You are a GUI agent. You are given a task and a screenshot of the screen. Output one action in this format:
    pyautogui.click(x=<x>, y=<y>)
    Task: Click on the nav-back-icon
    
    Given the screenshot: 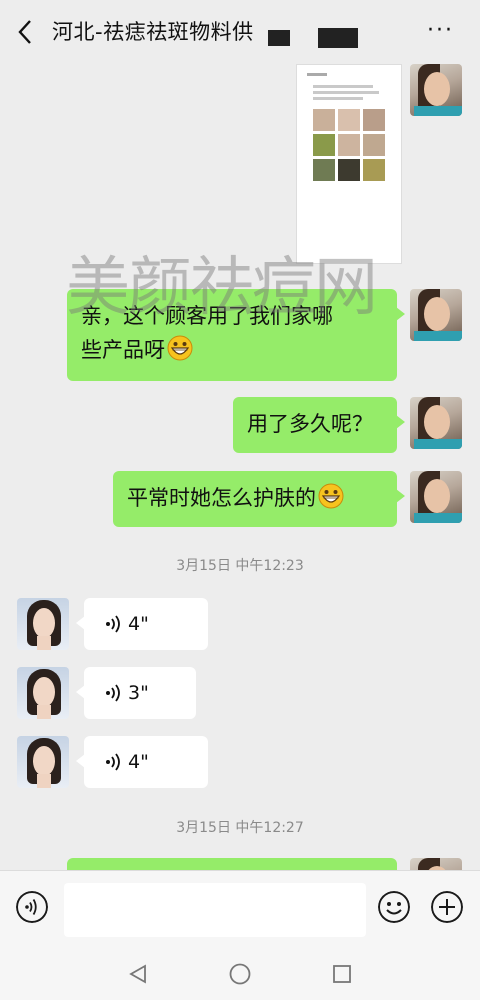 What is the action you would take?
    pyautogui.click(x=138, y=974)
    